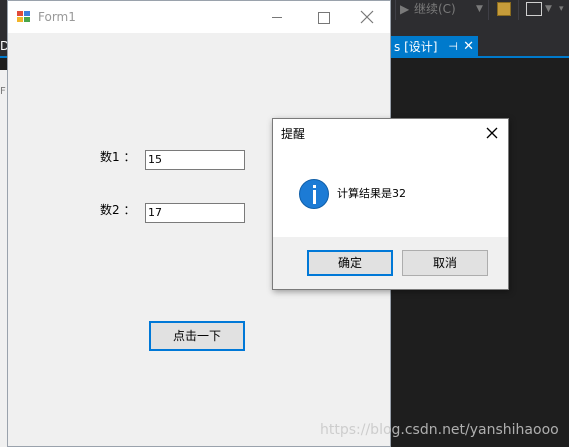 The width and height of the screenshot is (569, 447). Describe the element at coordinates (323, 17) in the screenshot. I see `maximize-icon` at that location.